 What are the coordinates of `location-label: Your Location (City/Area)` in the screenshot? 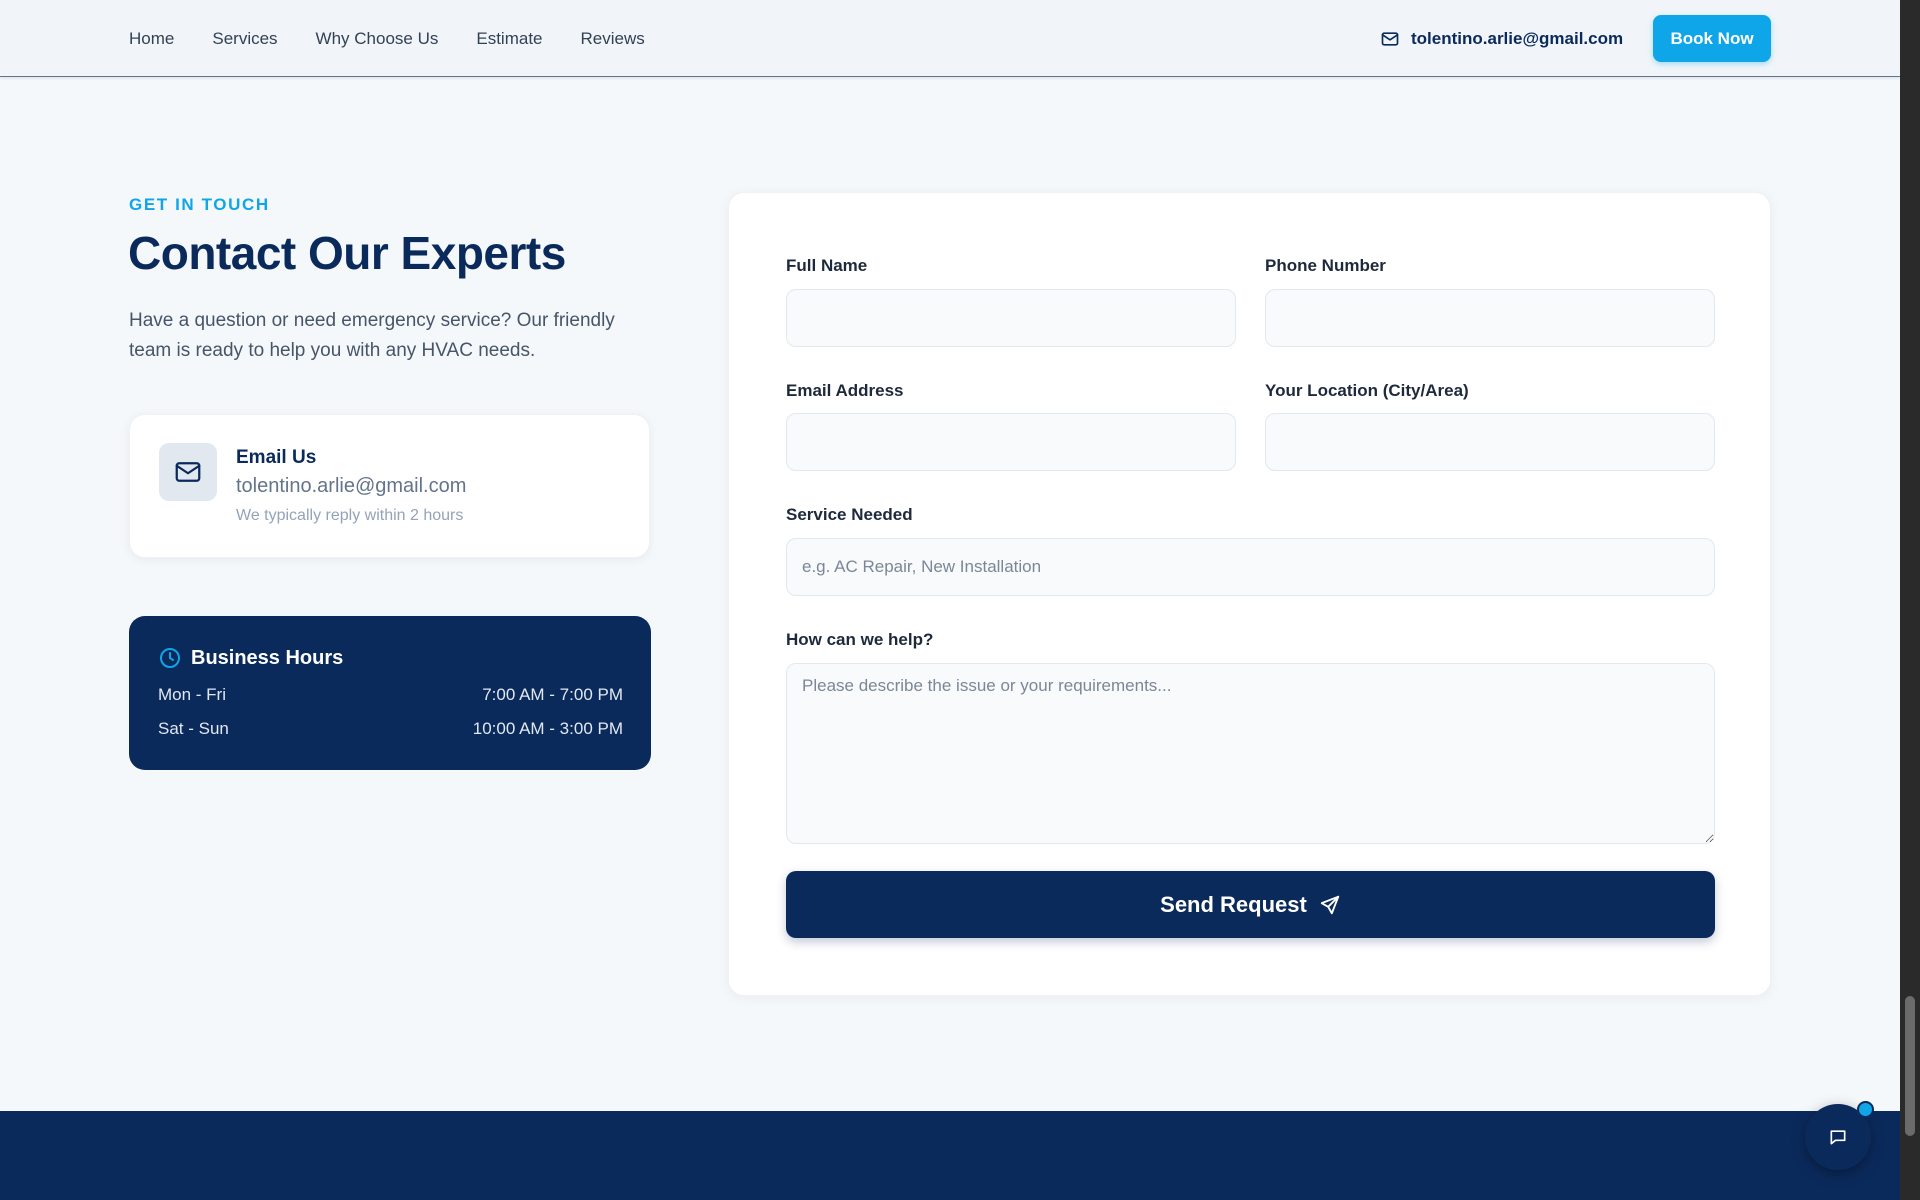 It's located at (1367, 390).